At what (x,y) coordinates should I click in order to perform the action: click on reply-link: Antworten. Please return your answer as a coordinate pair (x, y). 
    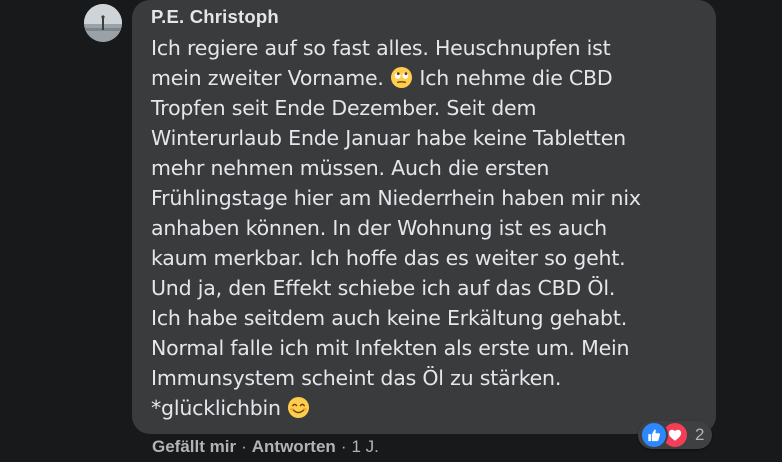
    Looking at the image, I should click on (294, 446).